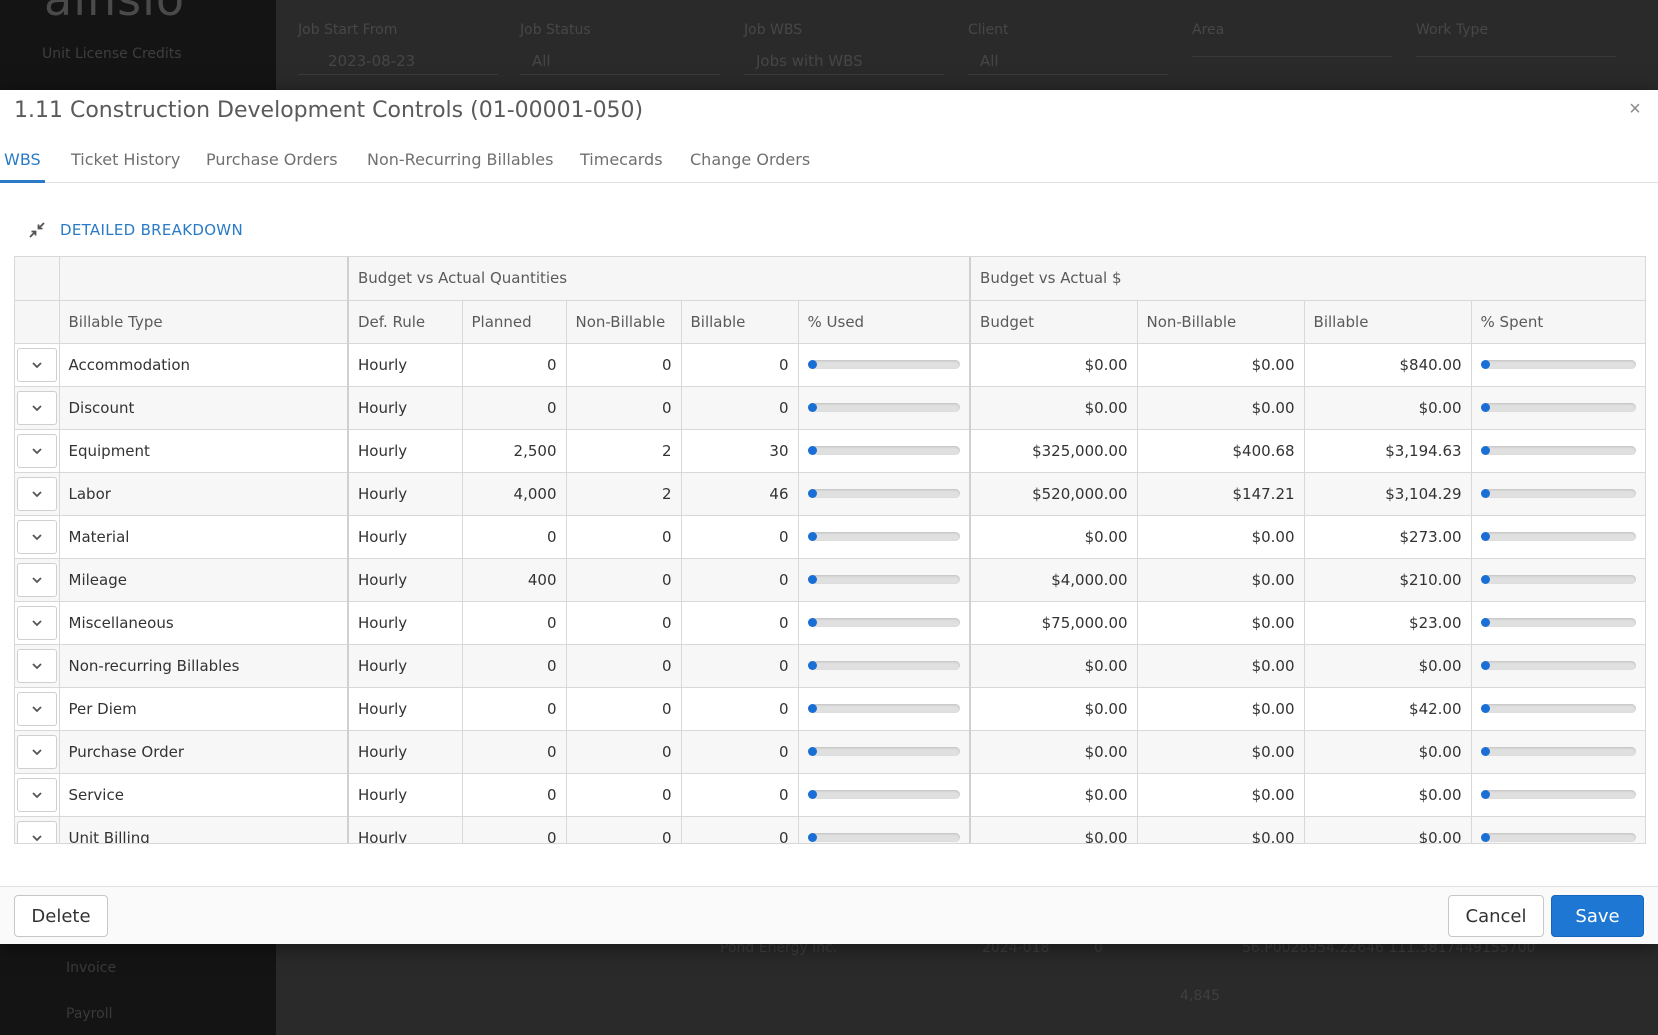 The height and width of the screenshot is (1035, 1658). What do you see at coordinates (829, 915) in the screenshot?
I see `modal-footer: Delete Cancel Save` at bounding box center [829, 915].